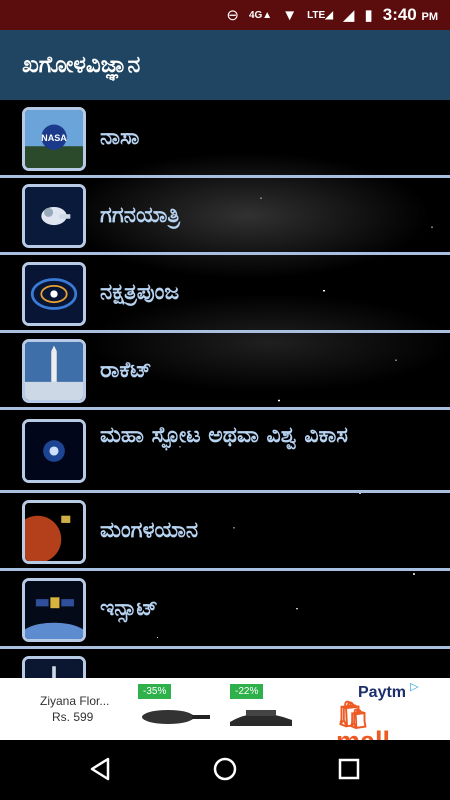 The image size is (450, 800). What do you see at coordinates (417, 687) in the screenshot?
I see `ad-choices-icon: ▷` at bounding box center [417, 687].